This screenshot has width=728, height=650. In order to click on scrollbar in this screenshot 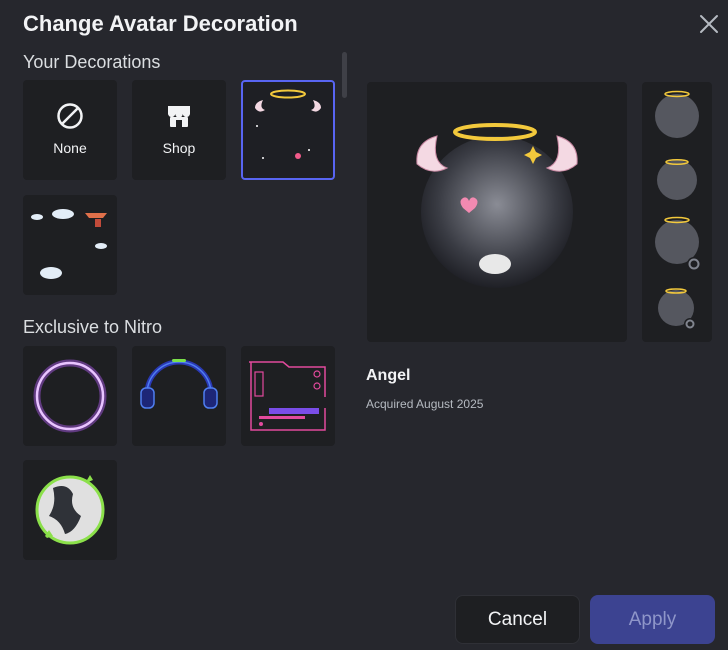, I will do `click(344, 75)`.